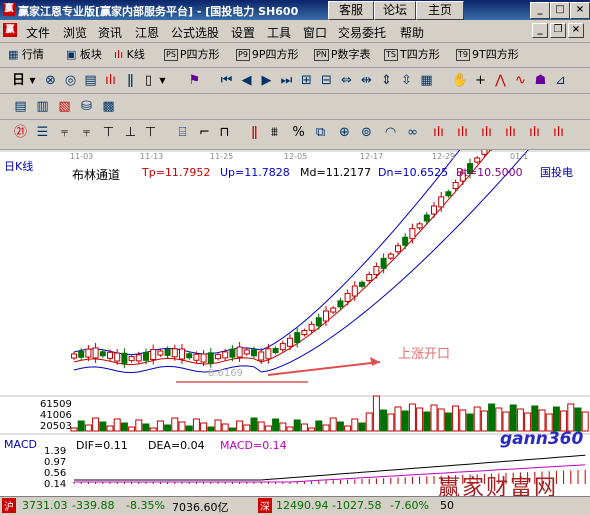  Describe the element at coordinates (326, 80) in the screenshot. I see `zoom-out-icon: ⊟` at that location.